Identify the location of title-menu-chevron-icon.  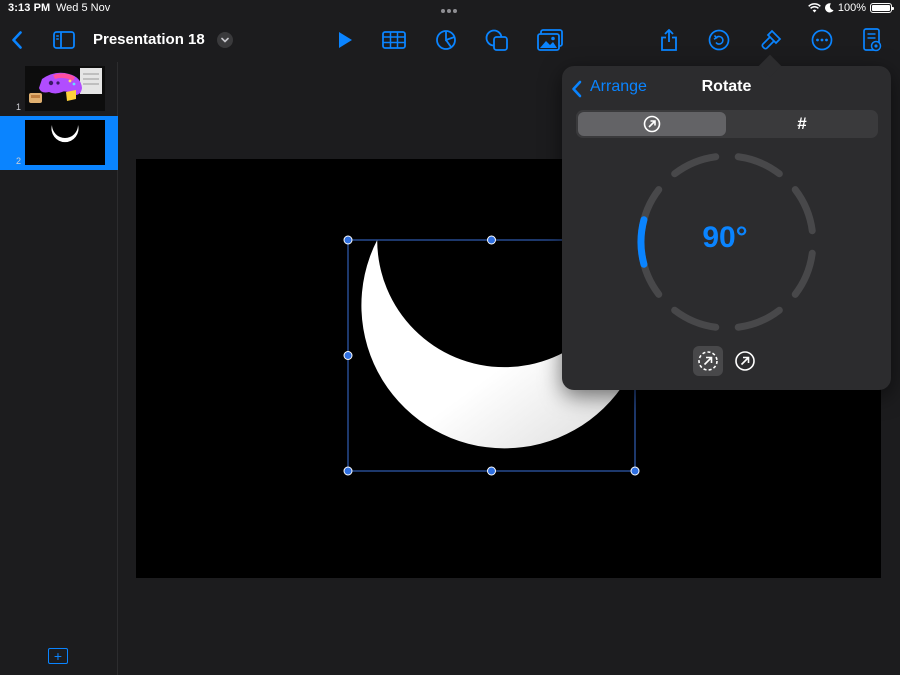
(225, 40).